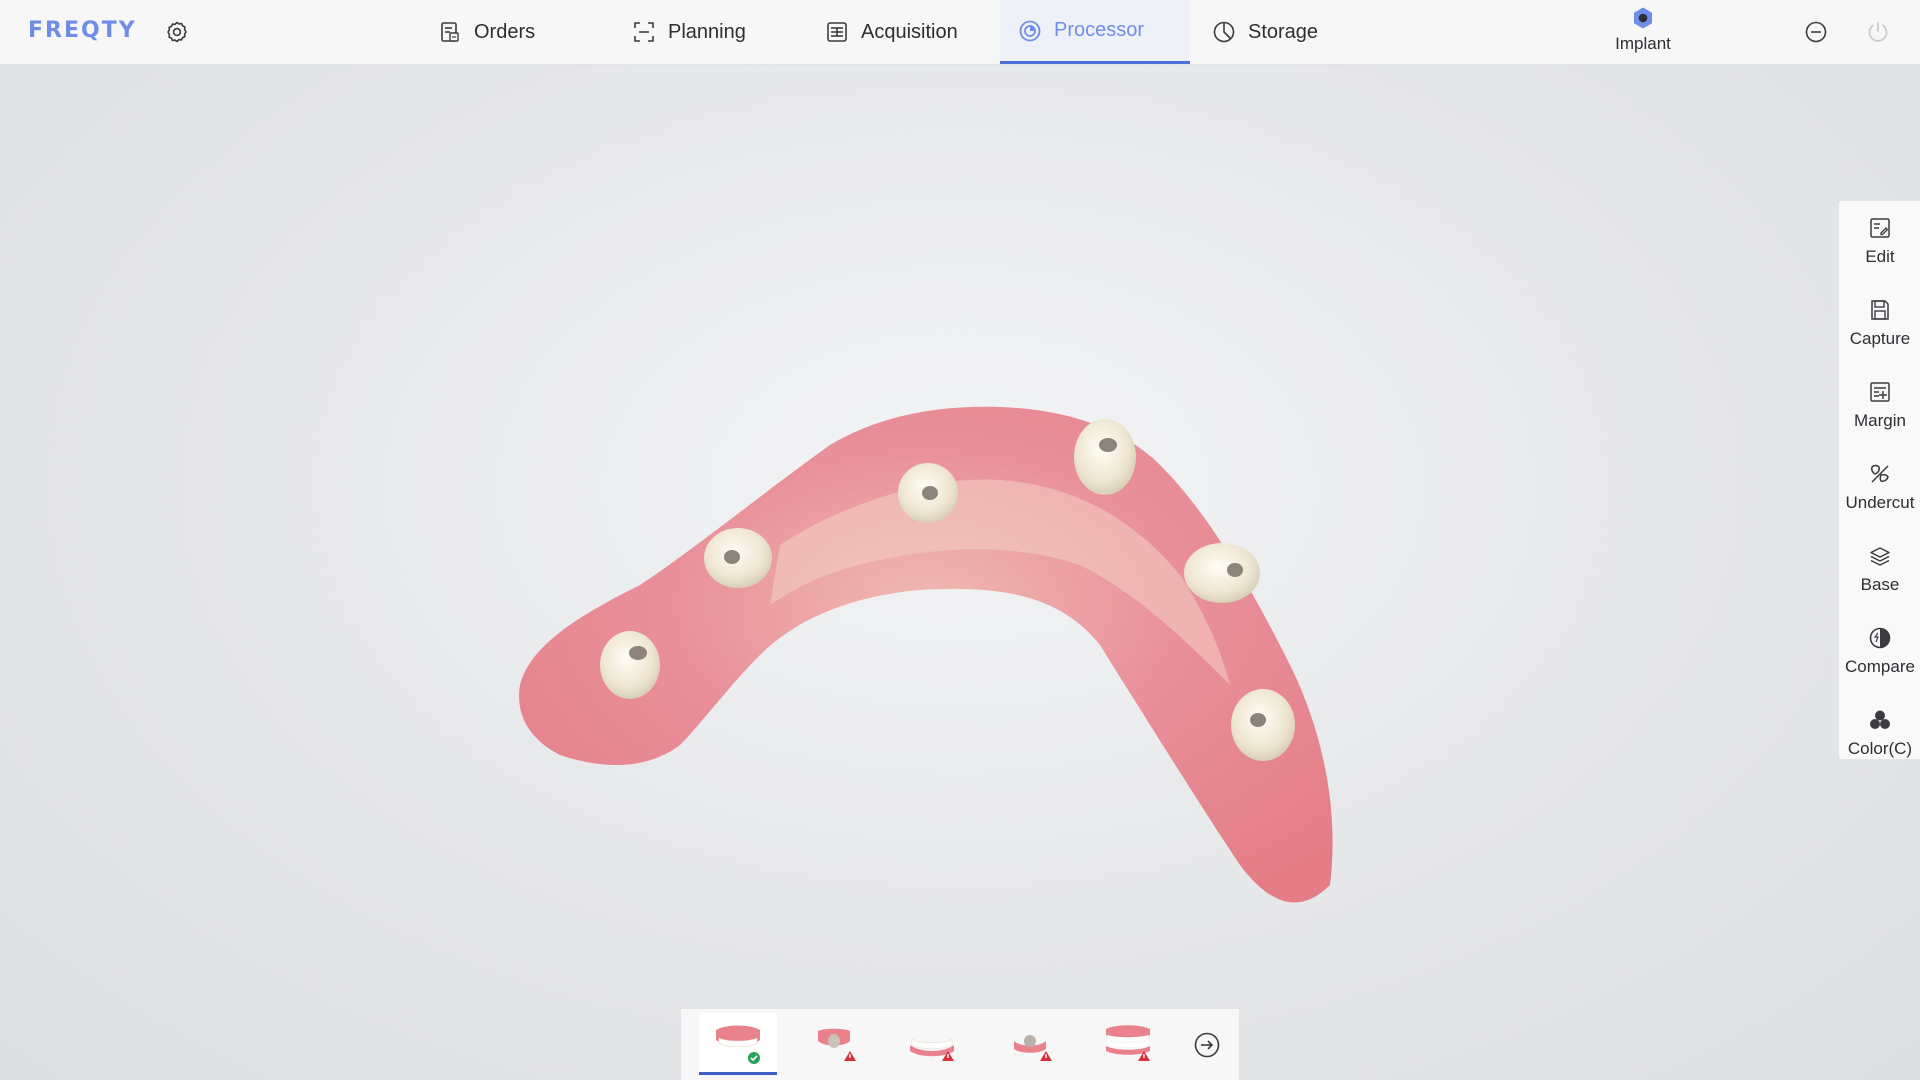 This screenshot has height=1080, width=1920. I want to click on stage-lower-jaw, so click(932, 1044).